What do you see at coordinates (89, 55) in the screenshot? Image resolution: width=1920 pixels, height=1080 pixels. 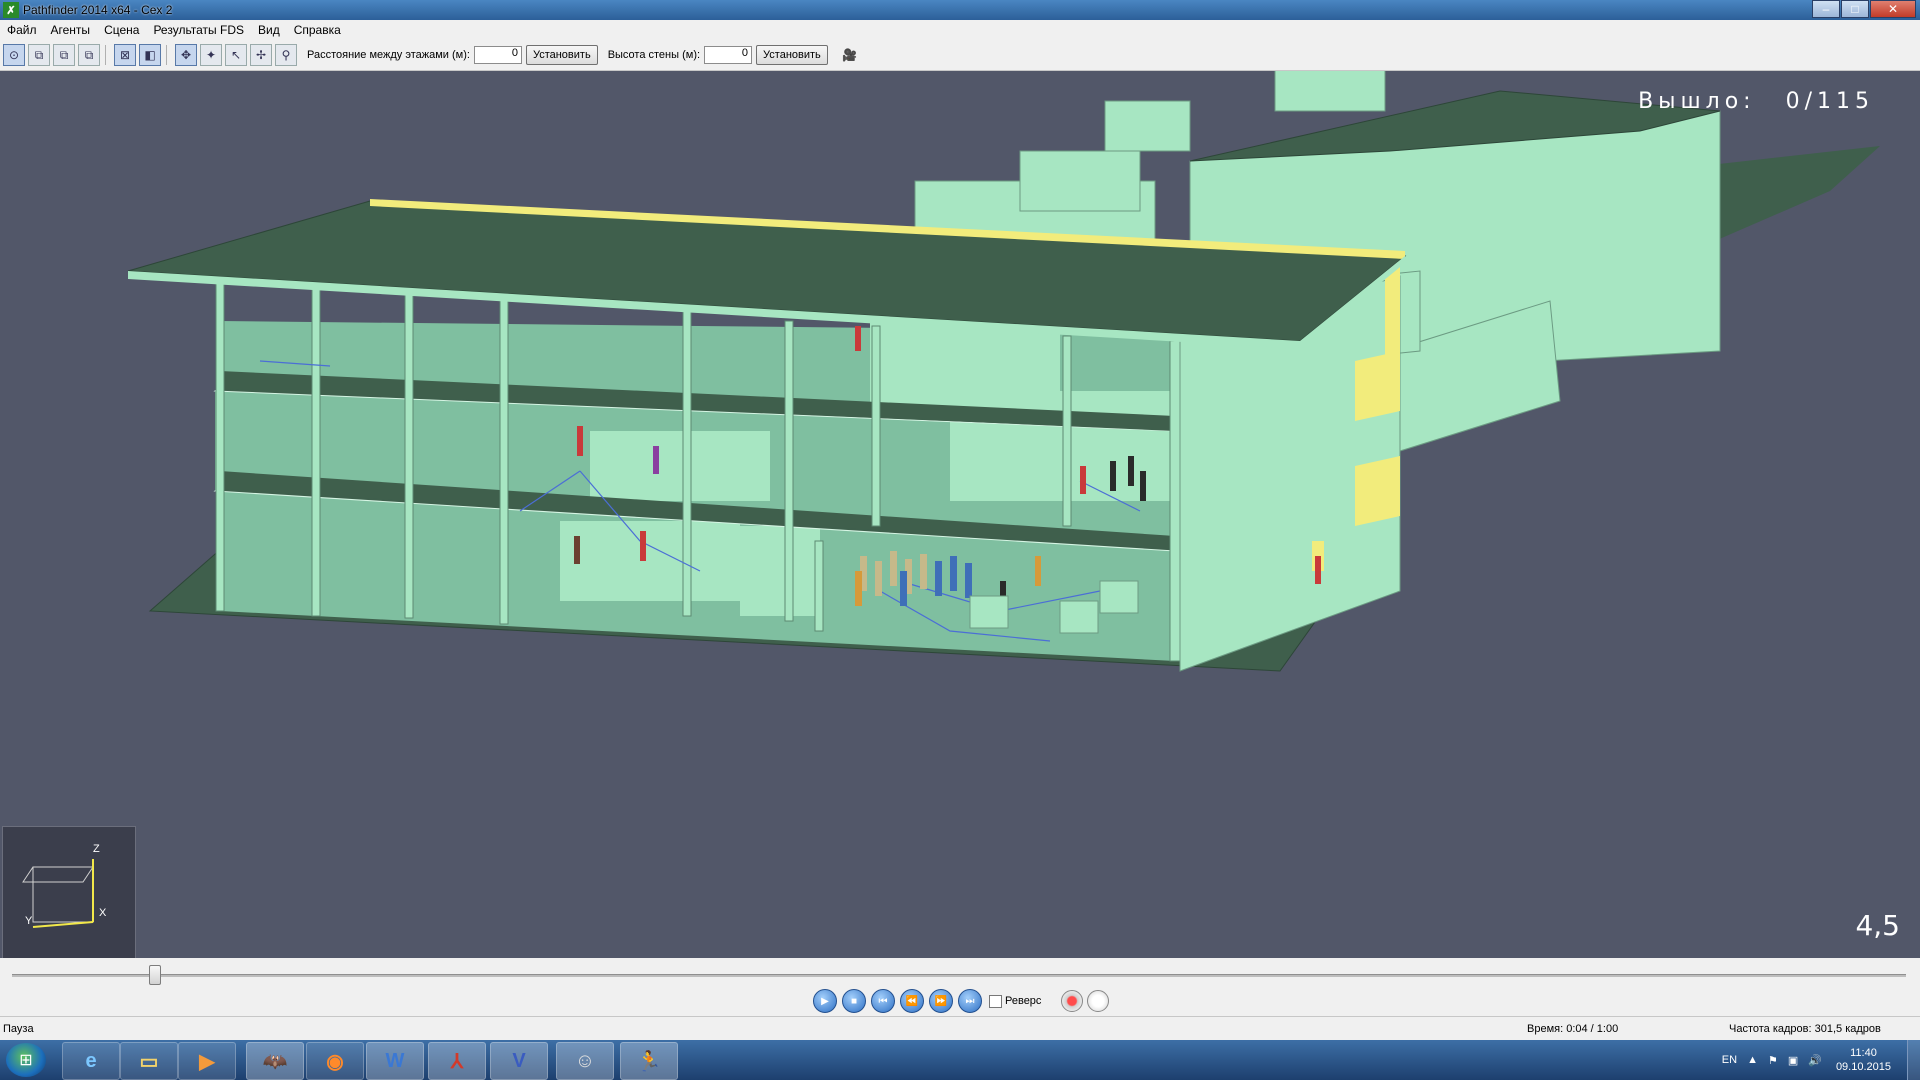 I see `view-side-icon: ⧉` at bounding box center [89, 55].